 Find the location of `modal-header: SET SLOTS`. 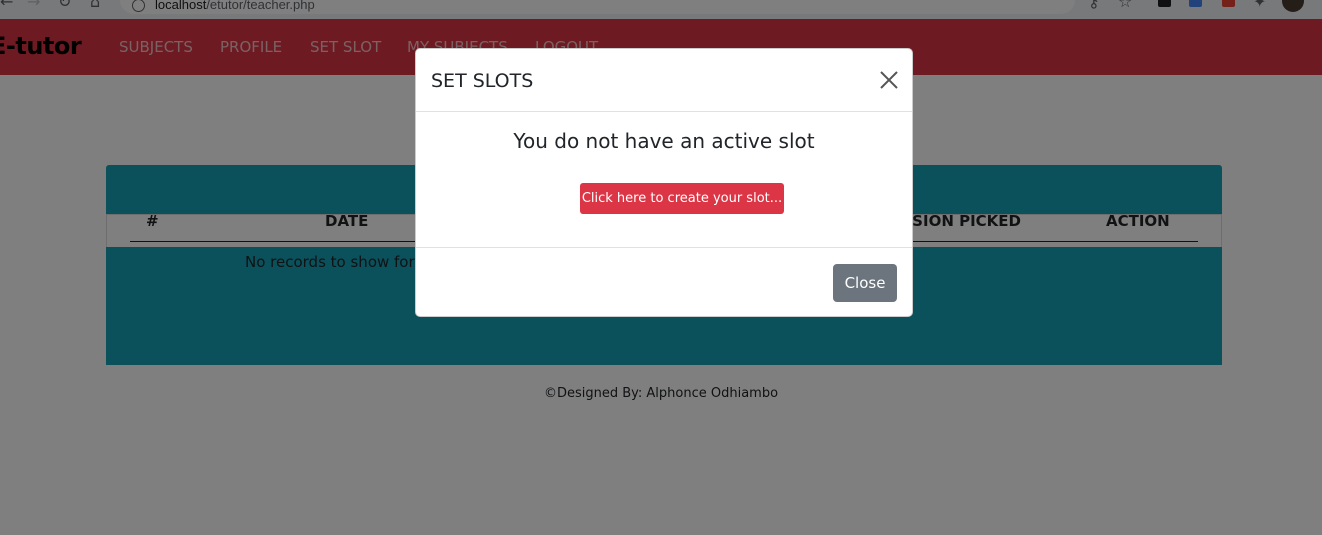

modal-header: SET SLOTS is located at coordinates (664, 80).